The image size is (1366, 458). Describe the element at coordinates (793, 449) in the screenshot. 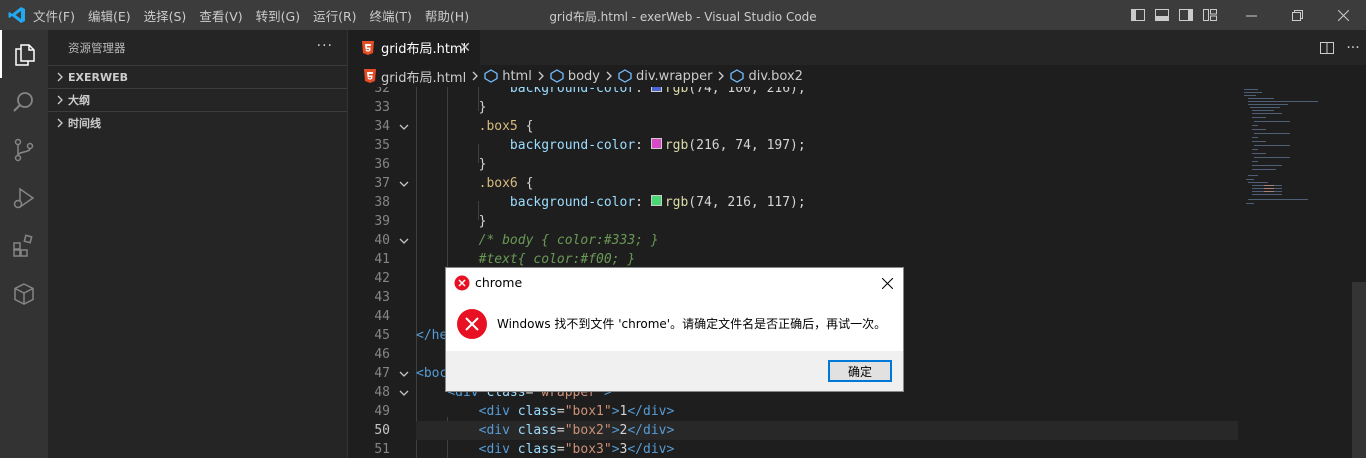

I see `code-line: 51 <div class="box3">3</div>` at that location.